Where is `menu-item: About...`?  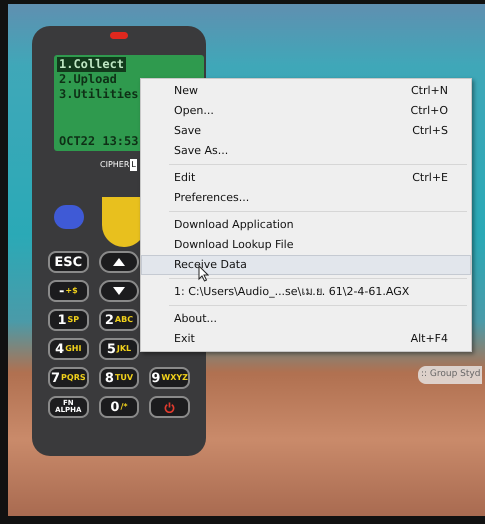 menu-item: About... is located at coordinates (306, 319).